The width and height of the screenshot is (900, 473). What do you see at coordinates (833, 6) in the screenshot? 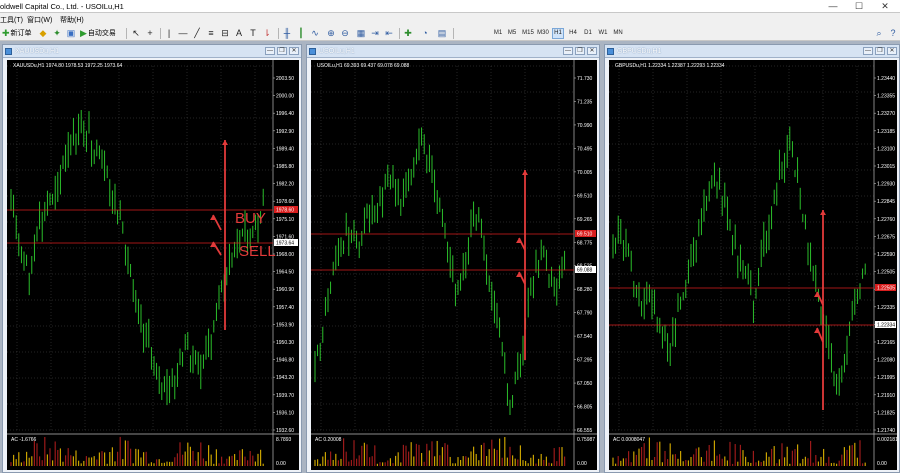
I see `minimize-button: —` at bounding box center [833, 6].